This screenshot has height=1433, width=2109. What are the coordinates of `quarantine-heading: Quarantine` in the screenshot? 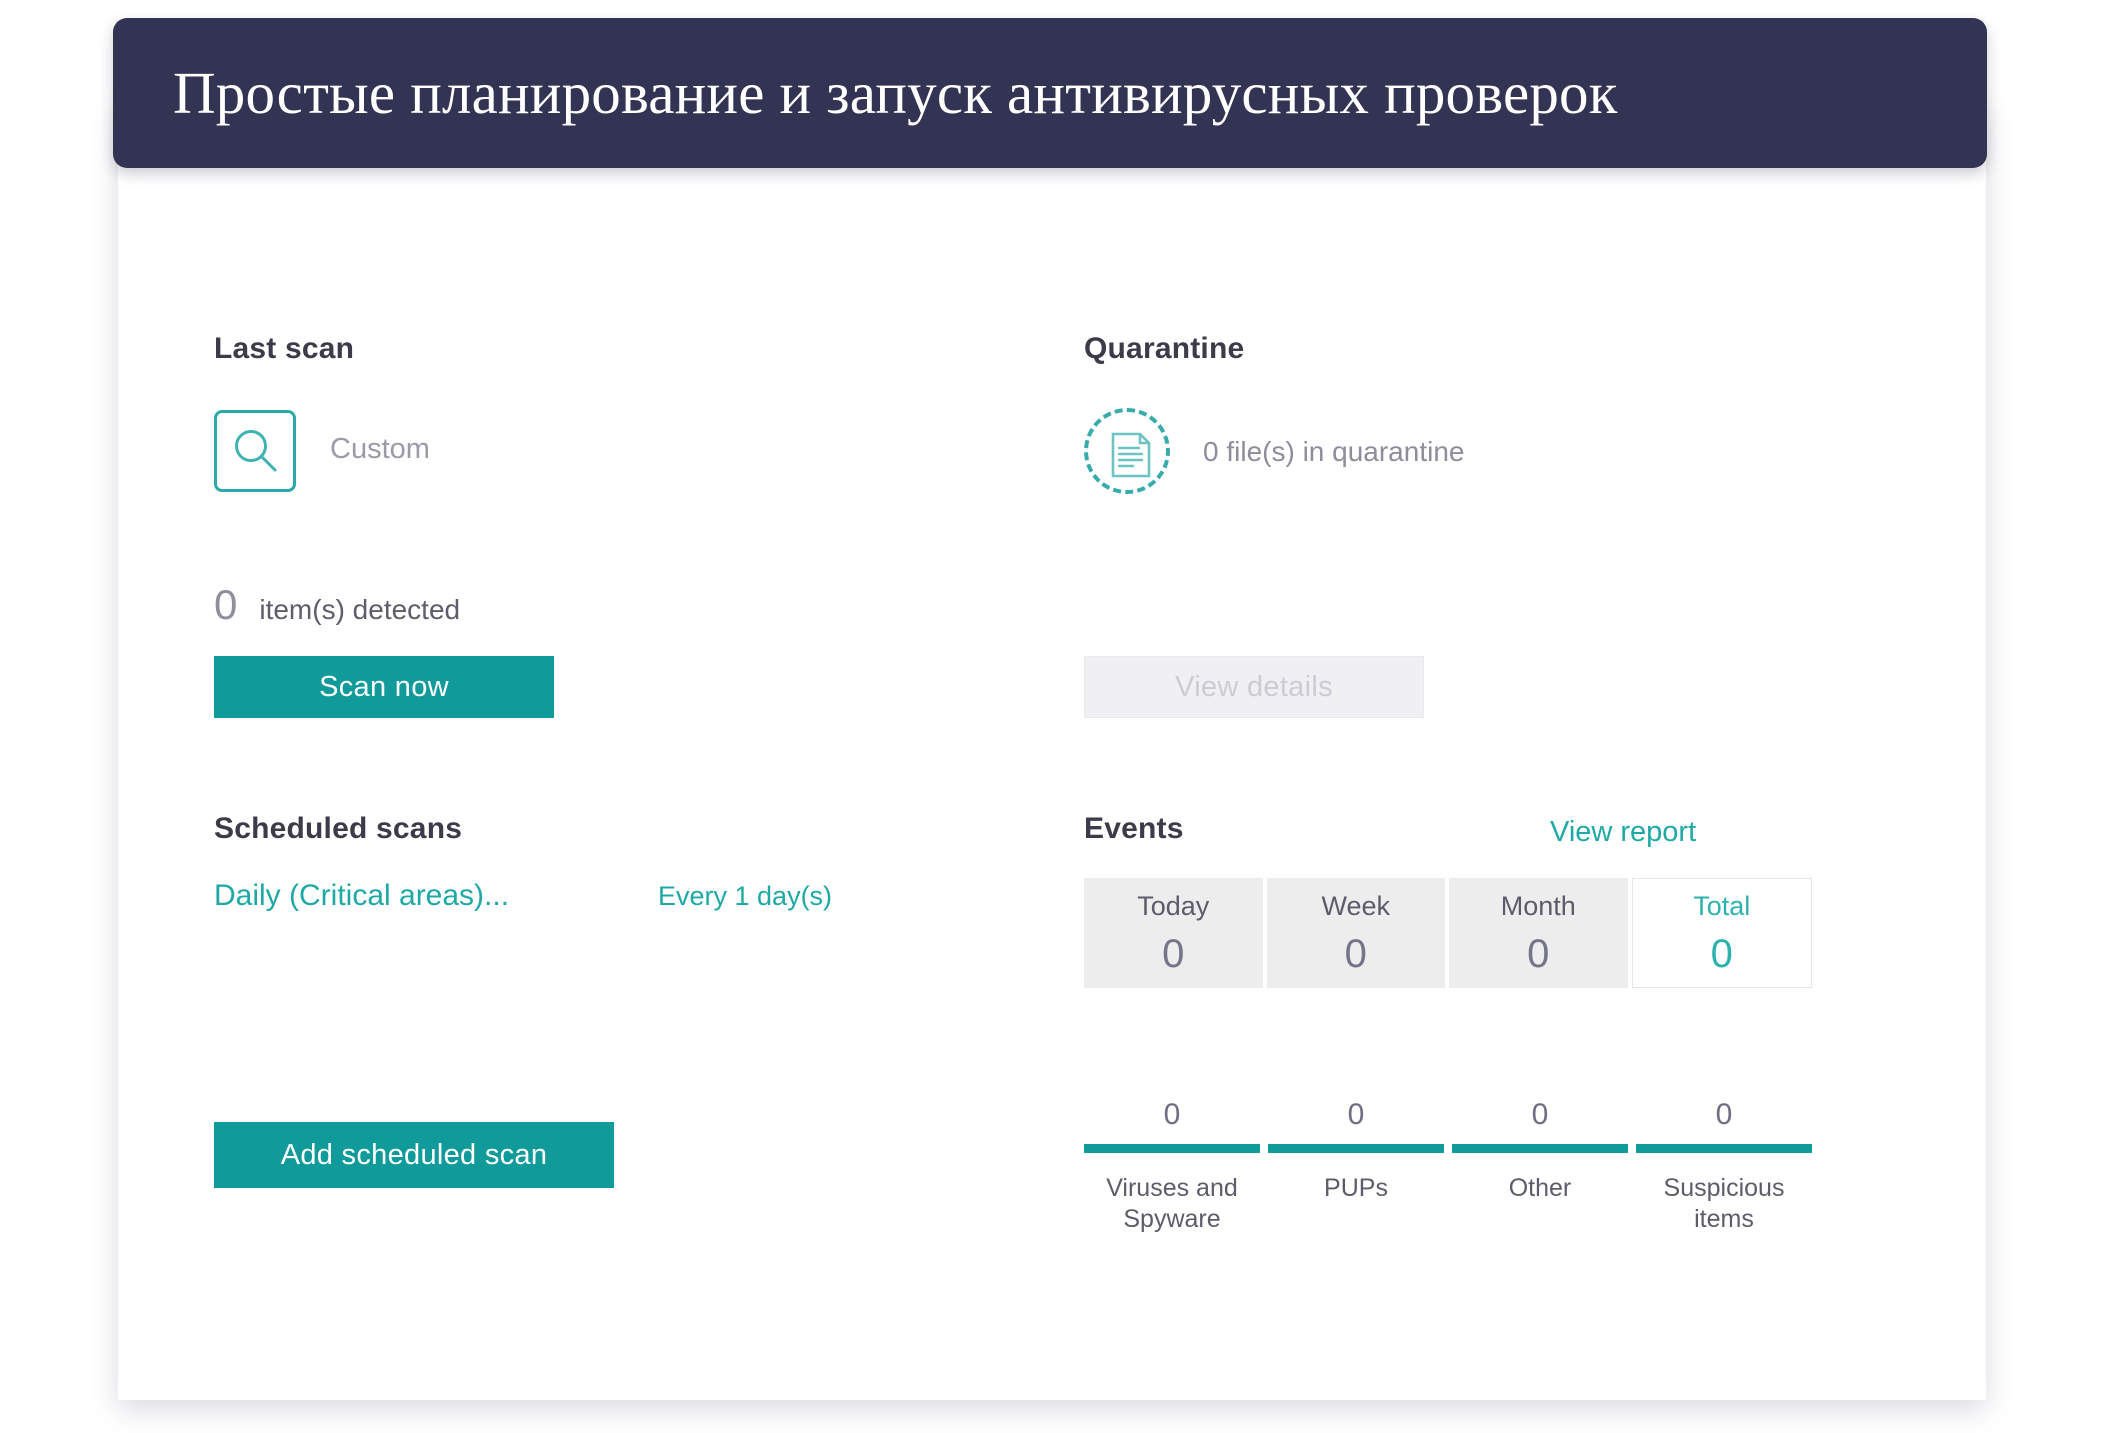 It's located at (1164, 348).